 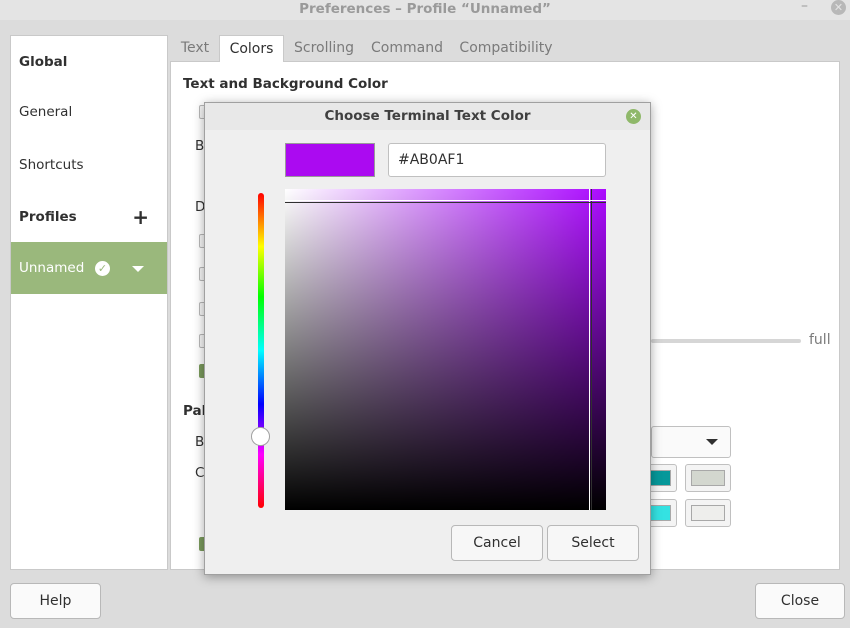 I want to click on sidebar-item-label: General, so click(x=46, y=112).